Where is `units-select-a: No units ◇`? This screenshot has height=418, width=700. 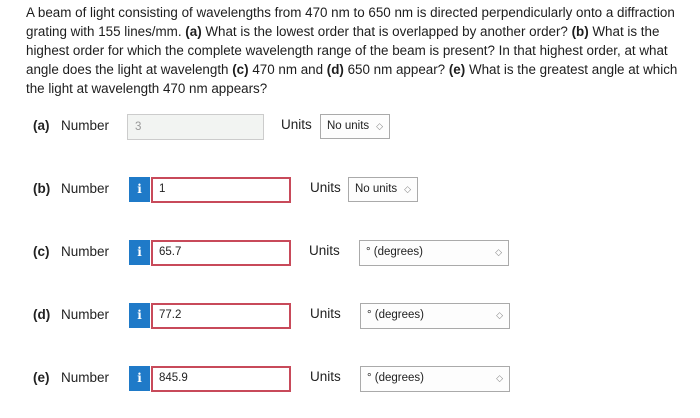
units-select-a: No units ◇ is located at coordinates (355, 126).